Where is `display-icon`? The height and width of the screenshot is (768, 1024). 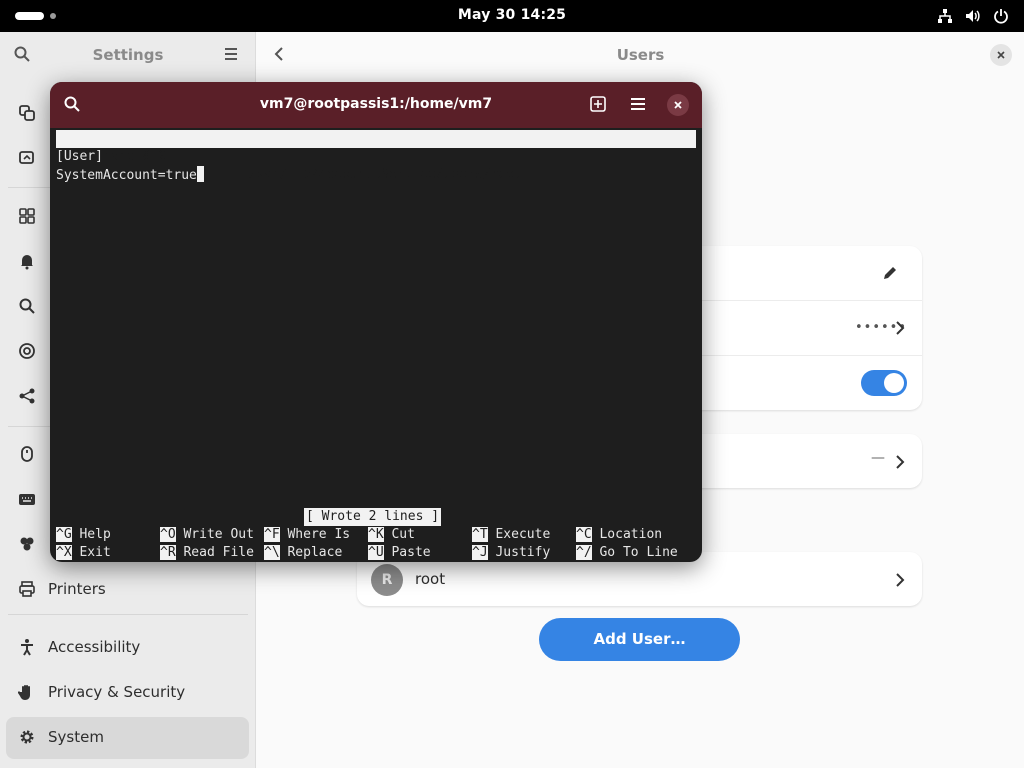
display-icon is located at coordinates (28, 159).